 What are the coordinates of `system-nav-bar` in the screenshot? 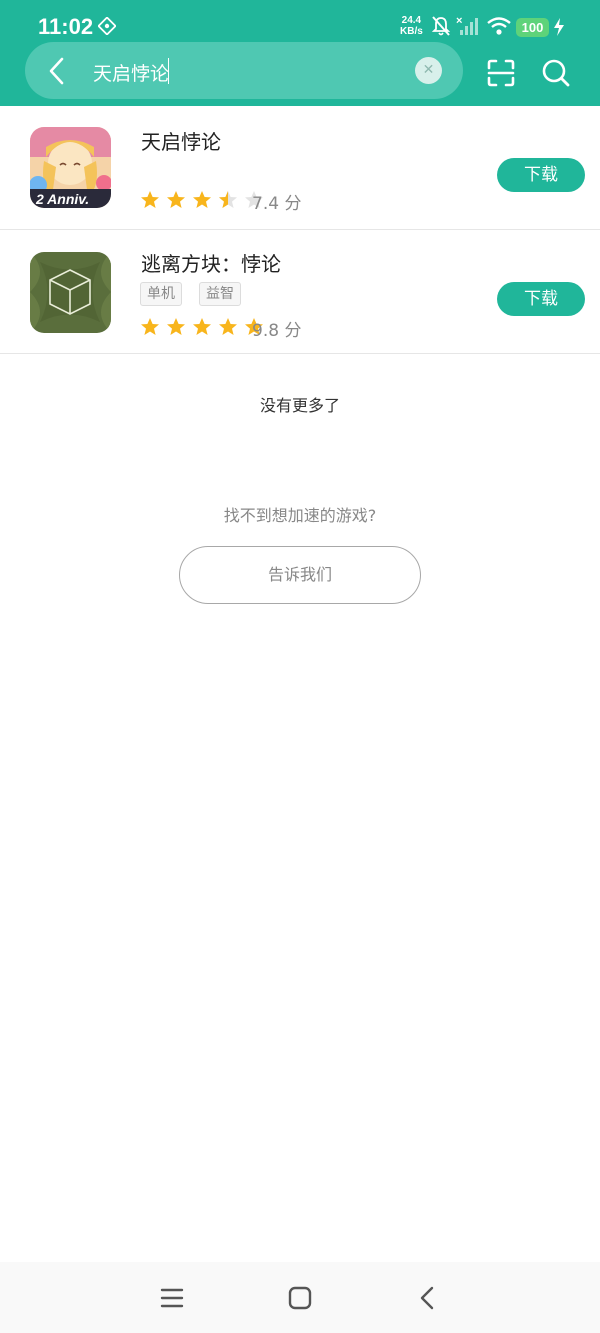 It's located at (300, 1297).